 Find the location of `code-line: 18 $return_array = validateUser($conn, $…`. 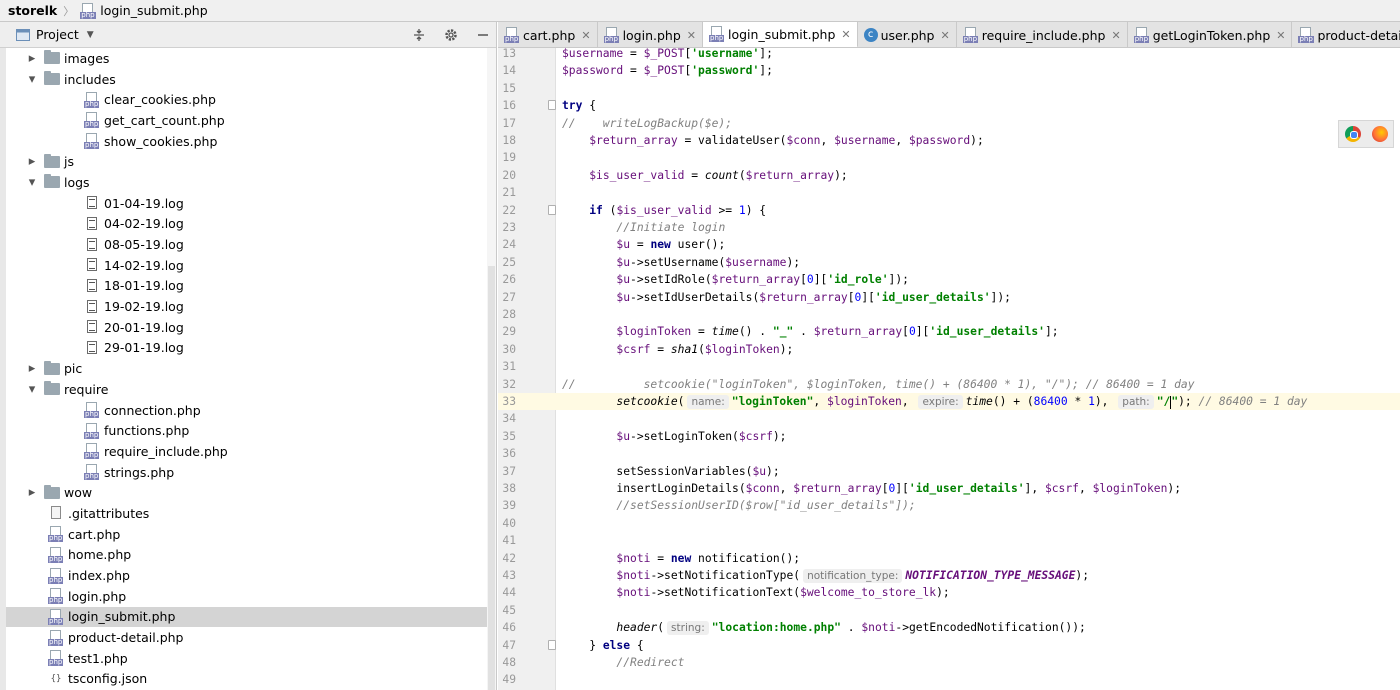

code-line: 18 $return_array = validateUser($conn, $… is located at coordinates (949, 140).